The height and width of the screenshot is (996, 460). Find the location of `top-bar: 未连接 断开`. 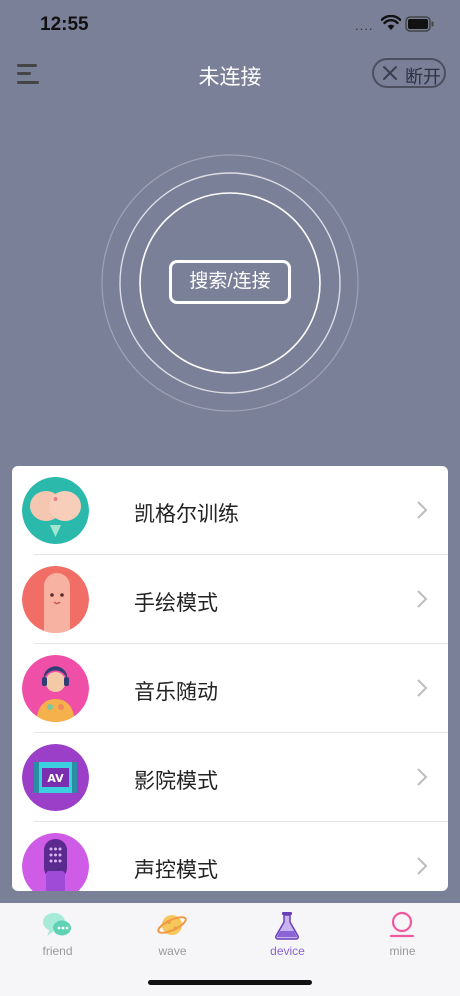

top-bar: 未连接 断开 is located at coordinates (230, 75).